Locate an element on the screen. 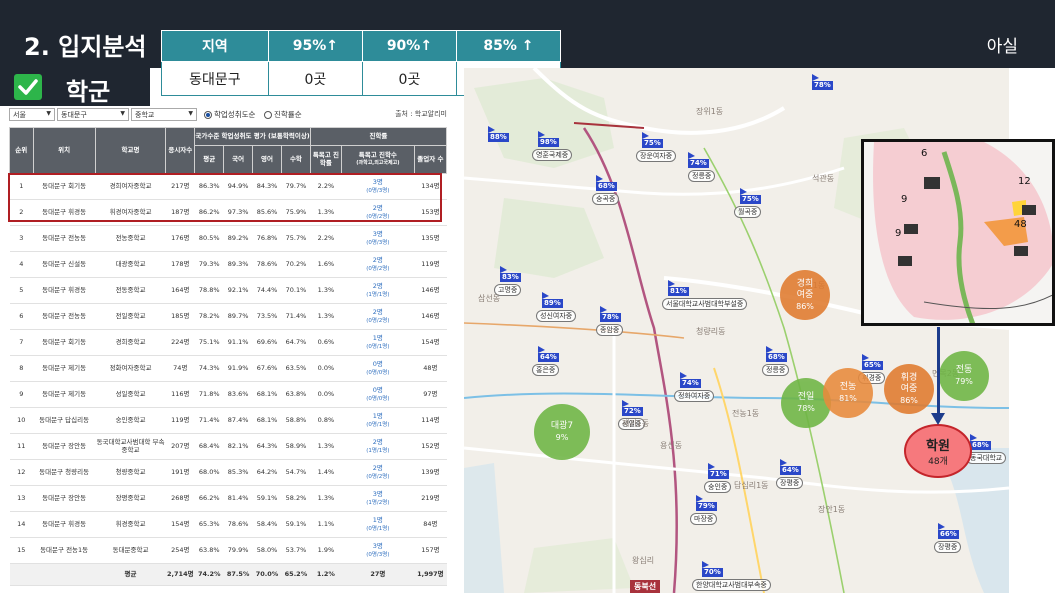  cell-grad: 119명 is located at coordinates (430, 264).